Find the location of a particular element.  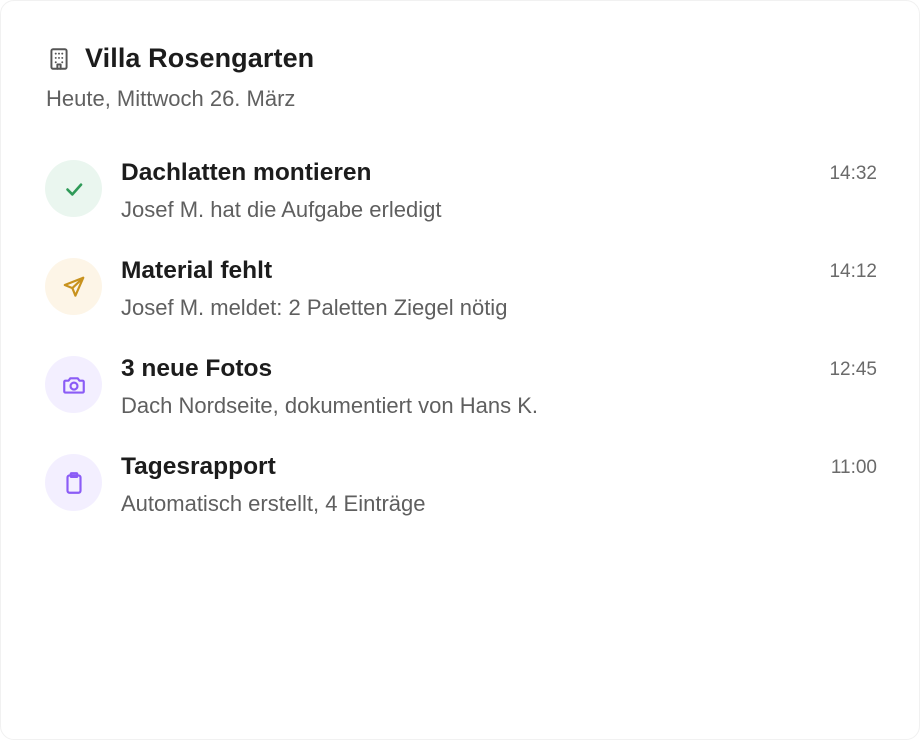

project-header: Villa Rosengarten is located at coordinates (180, 58).